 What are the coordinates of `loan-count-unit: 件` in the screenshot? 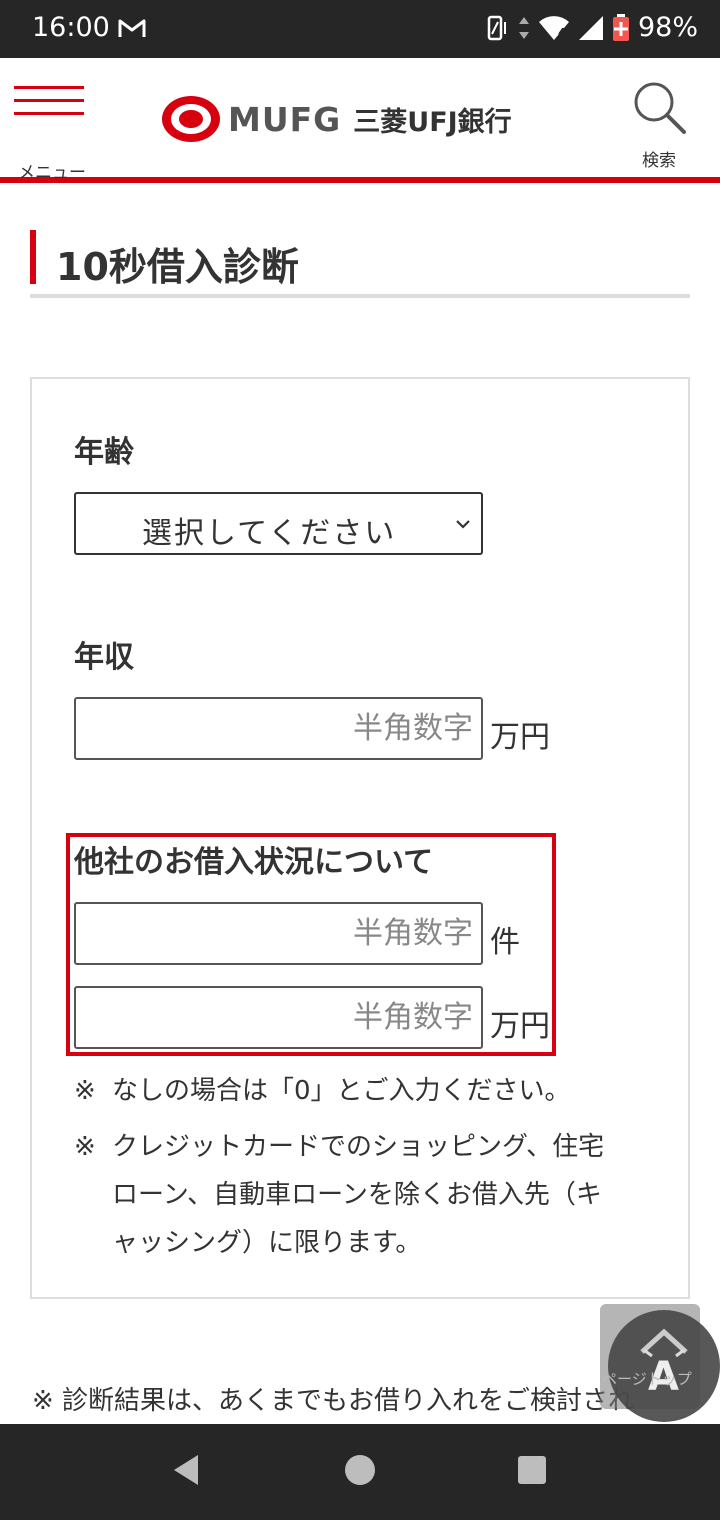 It's located at (505, 942).